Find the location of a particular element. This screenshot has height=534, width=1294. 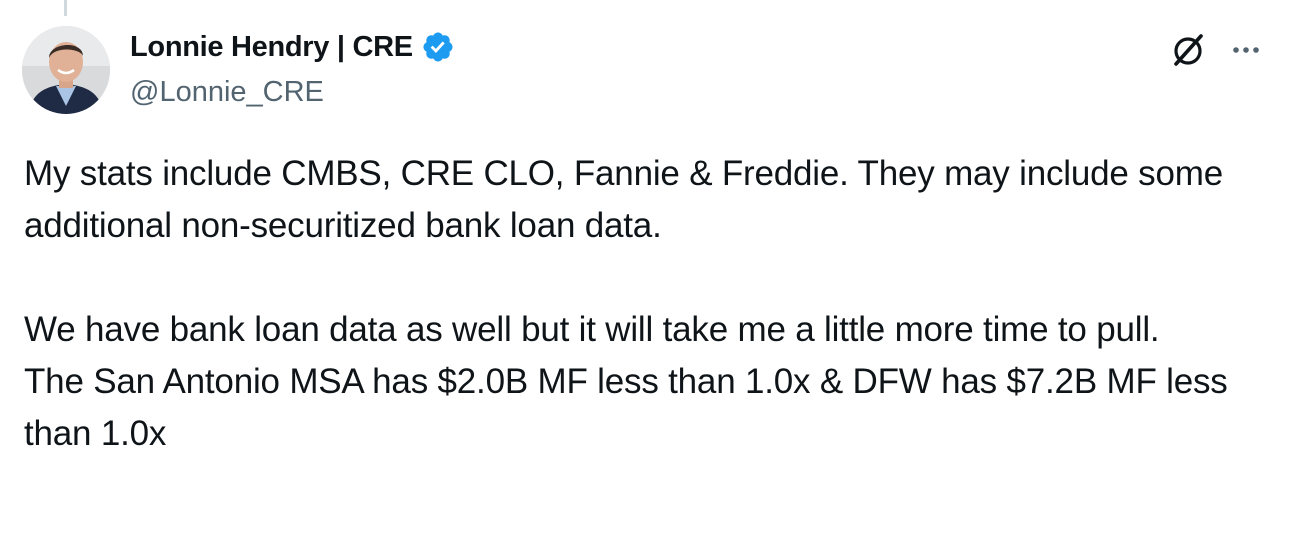

author-display-name: Lonnie Hendry | CRE is located at coordinates (271, 47).